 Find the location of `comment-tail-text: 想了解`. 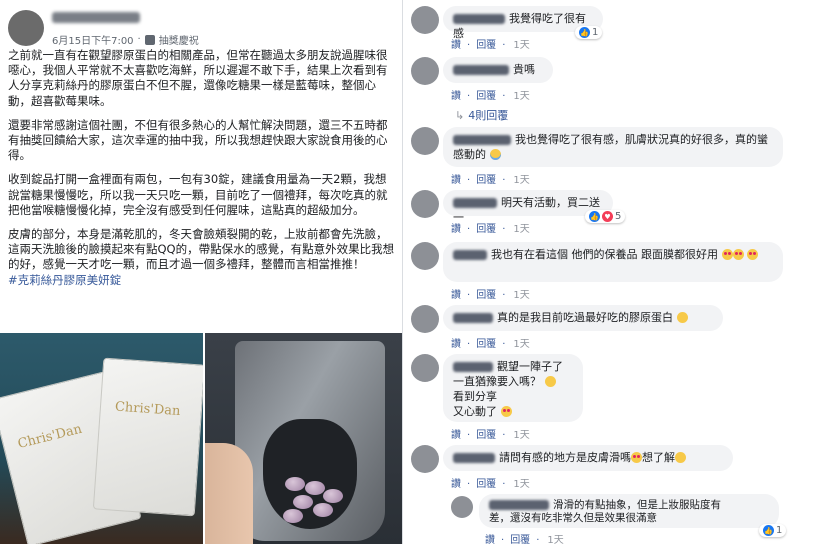

comment-tail-text: 想了解 is located at coordinates (658, 457).